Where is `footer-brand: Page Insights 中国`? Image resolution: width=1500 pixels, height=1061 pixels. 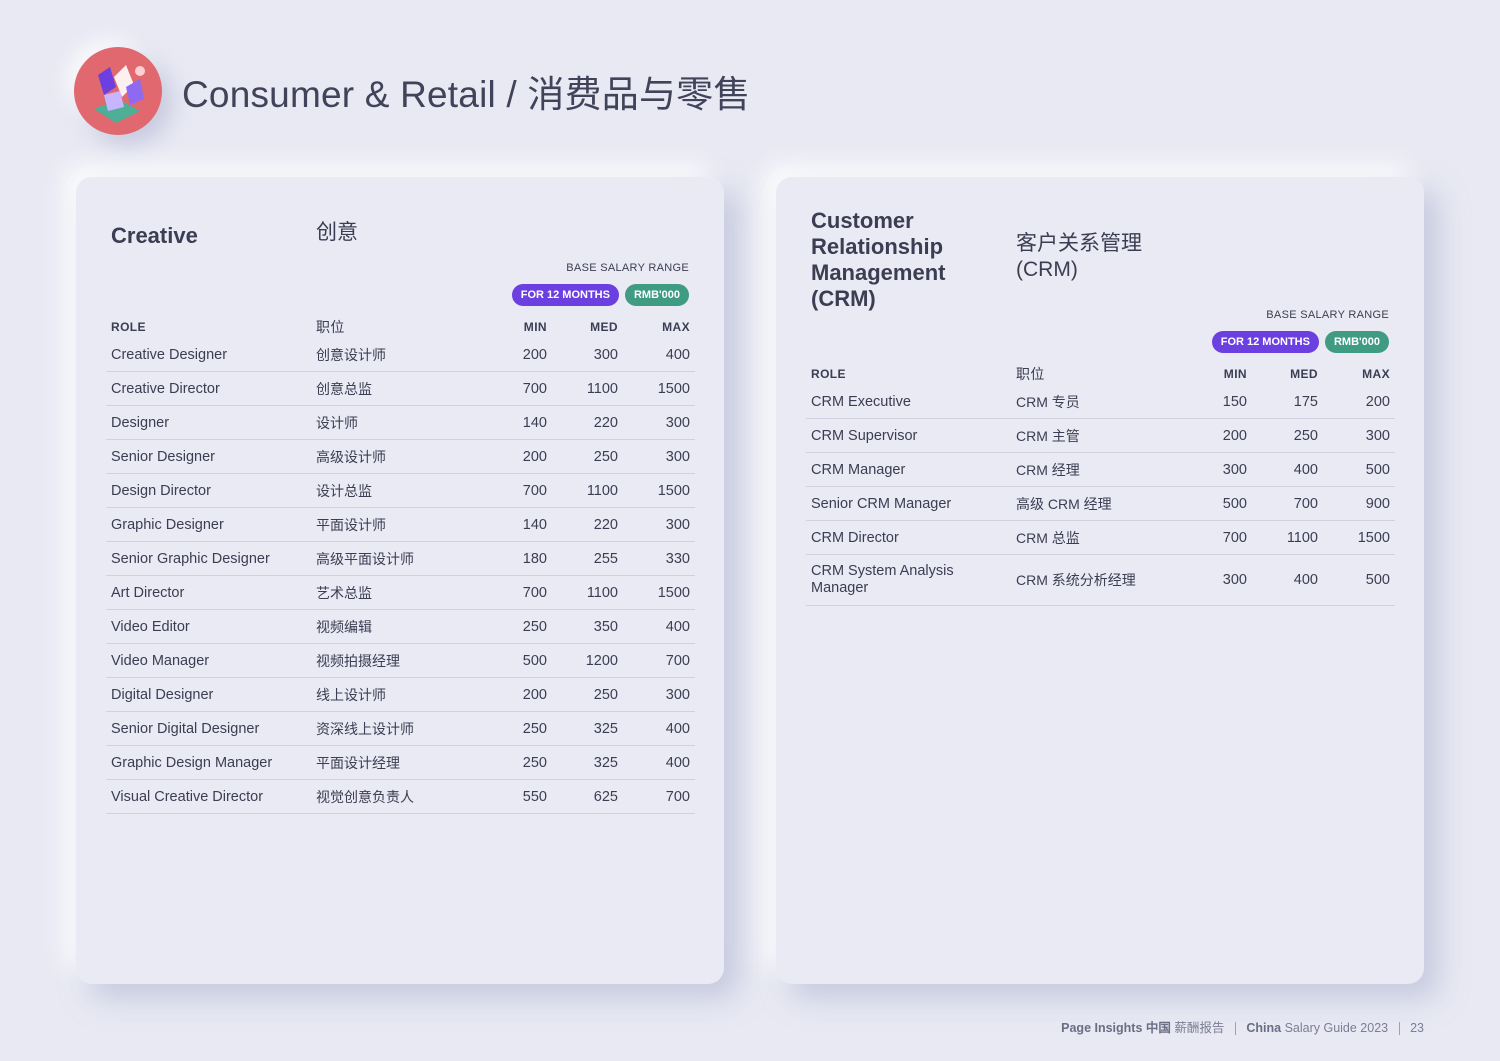
footer-brand: Page Insights 中国 is located at coordinates (1116, 1028).